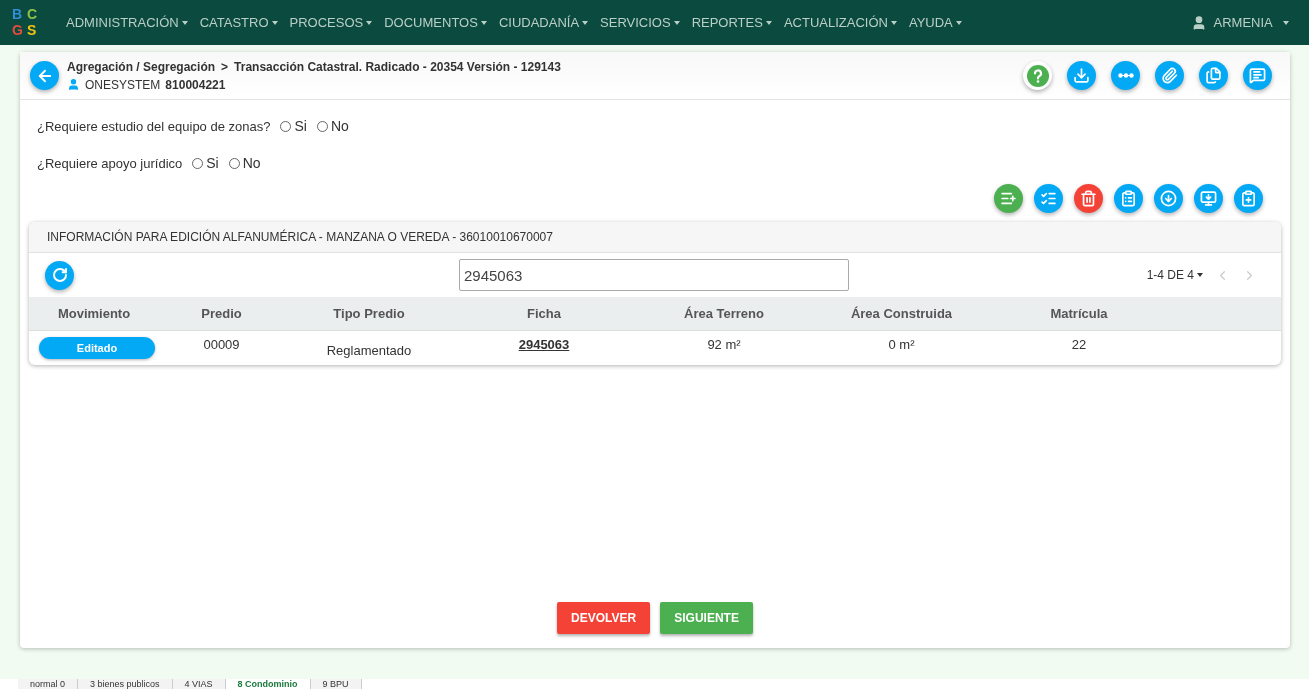 This screenshot has width=1309, height=689. Describe the element at coordinates (369, 314) in the screenshot. I see `column-header: Tipo Predio` at that location.